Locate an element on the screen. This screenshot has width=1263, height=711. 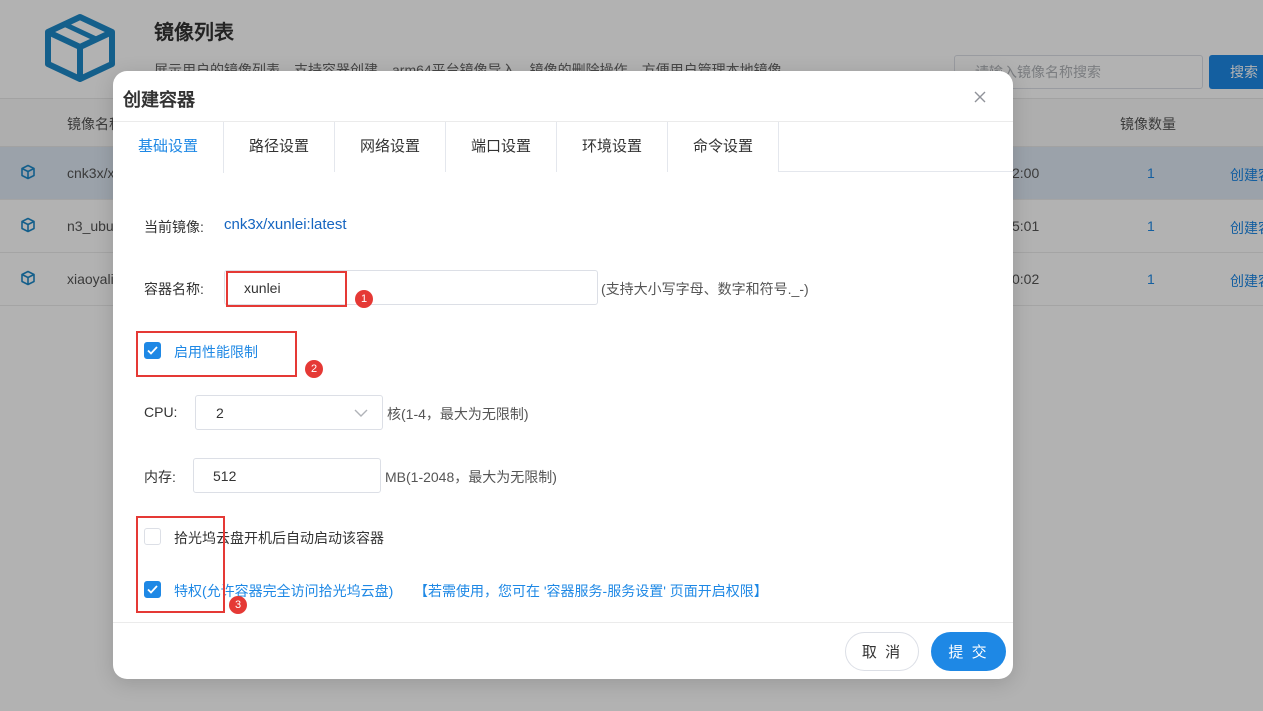
cpu-label: CPU: is located at coordinates (161, 412).